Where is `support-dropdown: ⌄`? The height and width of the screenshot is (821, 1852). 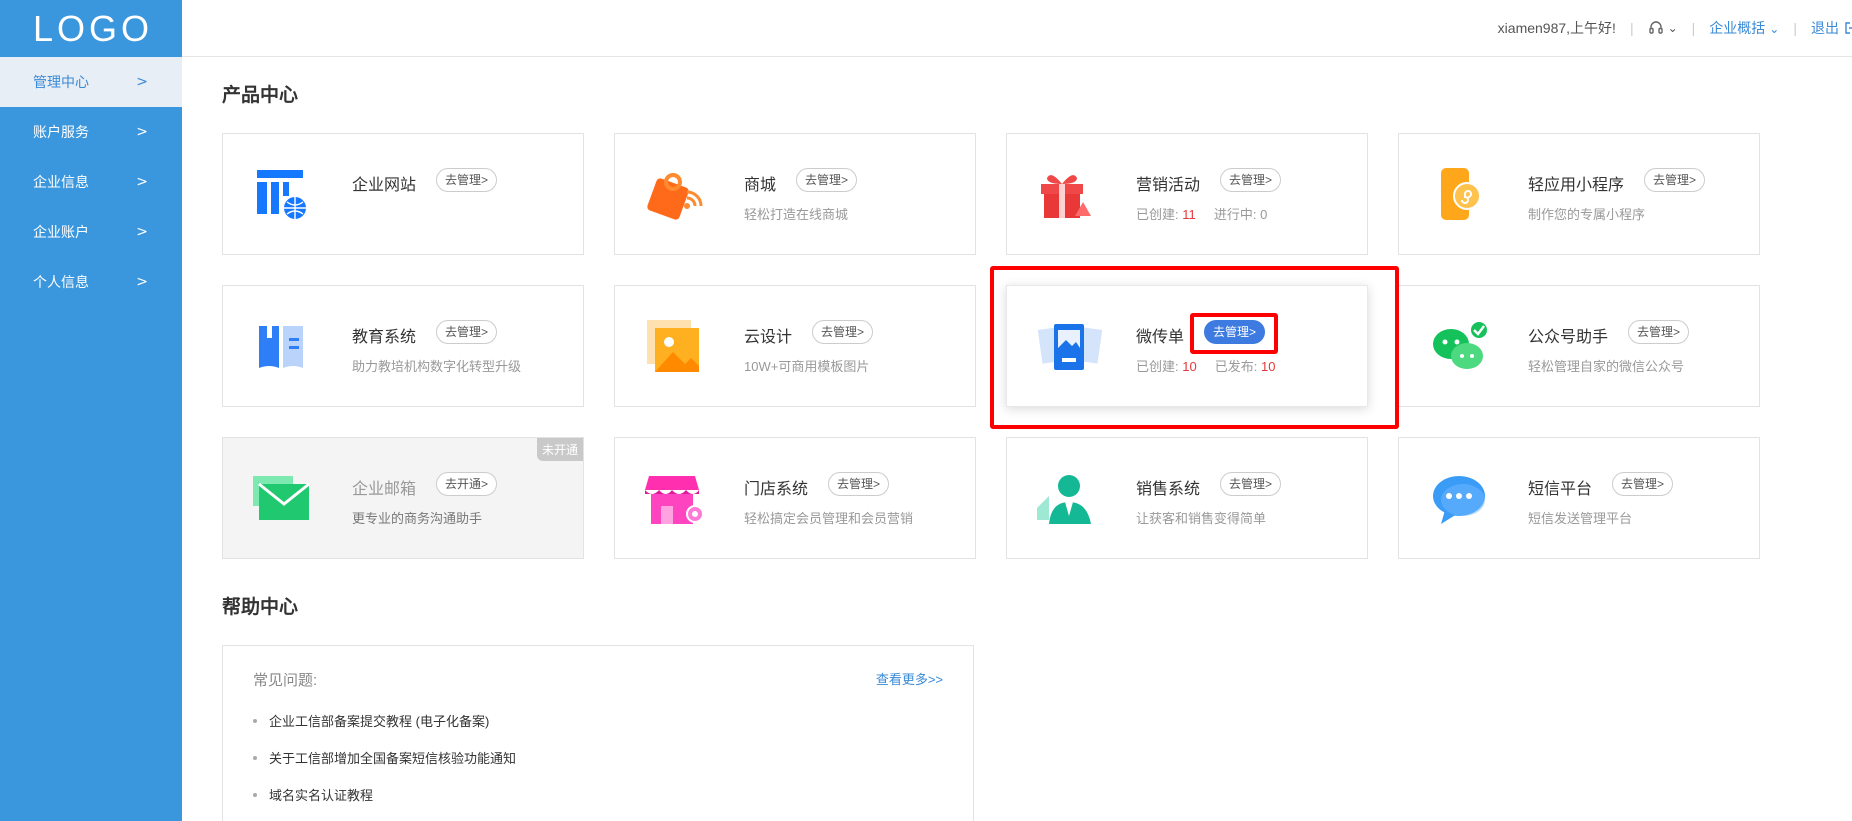 support-dropdown: ⌄ is located at coordinates (1663, 28).